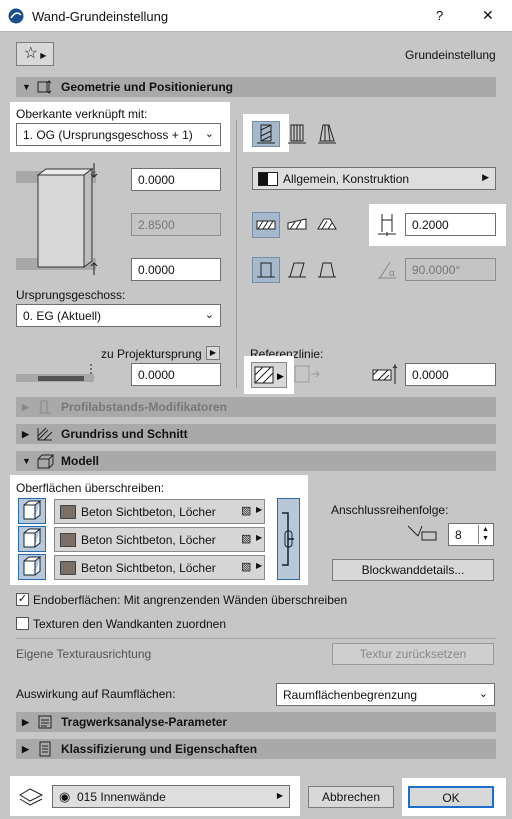 The width and height of the screenshot is (512, 819). Describe the element at coordinates (26, 461) in the screenshot. I see `expanded-arrow-icon: ▼` at that location.